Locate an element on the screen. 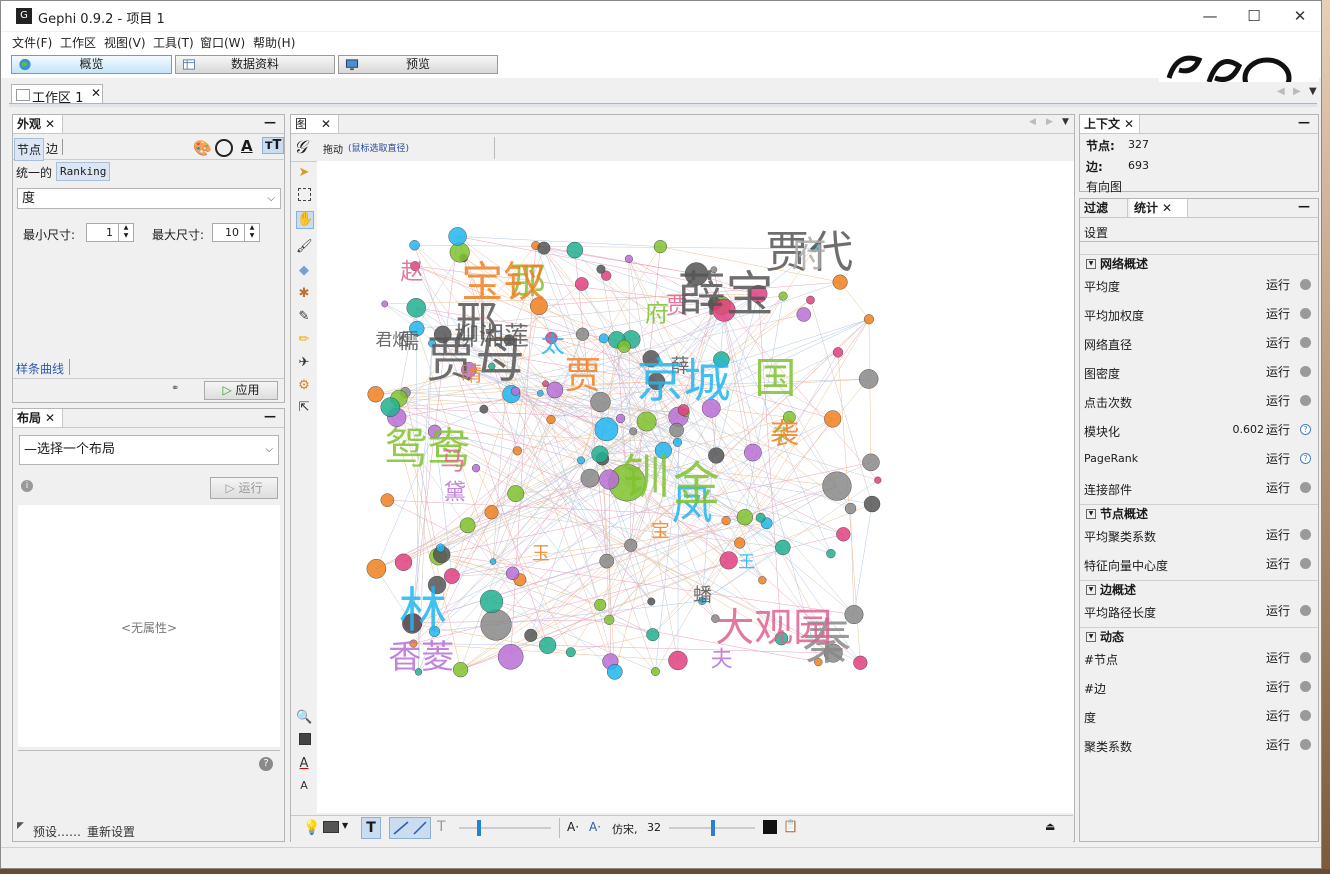 This screenshot has width=1330, height=874. label-color-icon: A is located at coordinates (247, 146).